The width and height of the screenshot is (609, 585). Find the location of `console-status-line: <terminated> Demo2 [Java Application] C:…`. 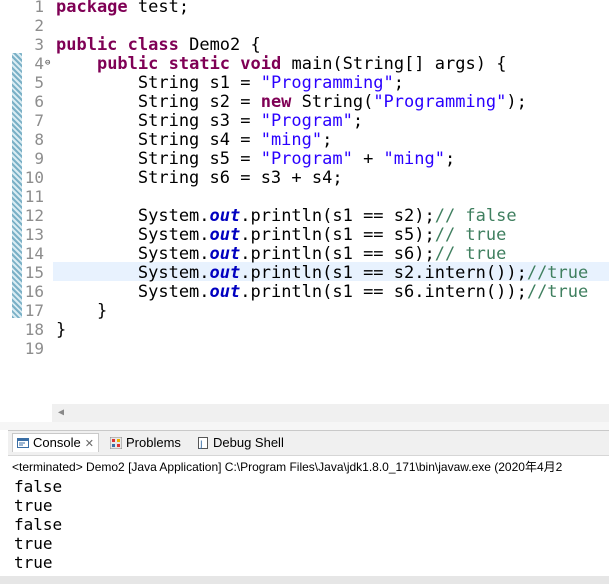

console-status-line: <terminated> Demo2 [Java Application] C:… is located at coordinates (287, 467).